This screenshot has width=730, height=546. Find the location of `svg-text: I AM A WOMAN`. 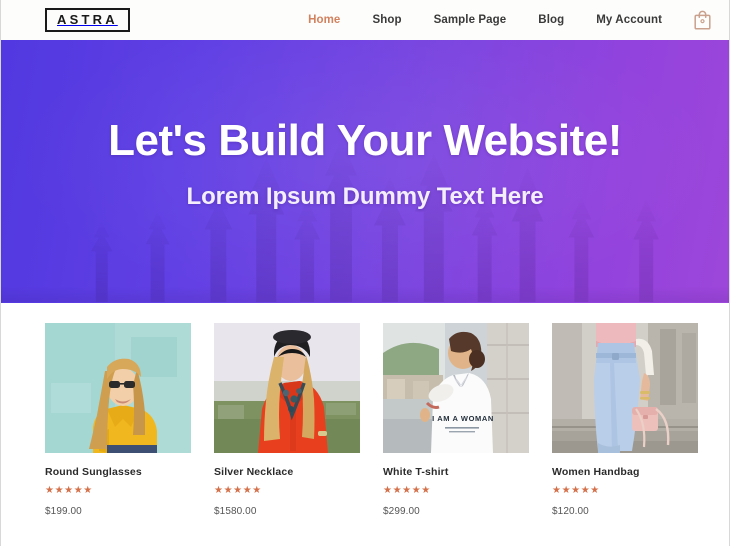

svg-text: I AM A WOMAN is located at coordinates (463, 418).